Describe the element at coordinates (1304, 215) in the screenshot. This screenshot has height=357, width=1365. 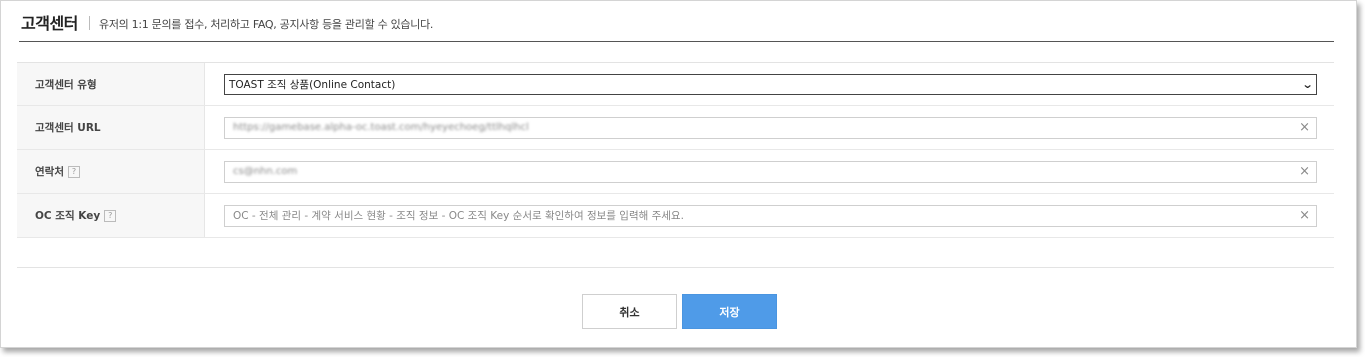
I see `clear-org-key-icon: ×` at that location.